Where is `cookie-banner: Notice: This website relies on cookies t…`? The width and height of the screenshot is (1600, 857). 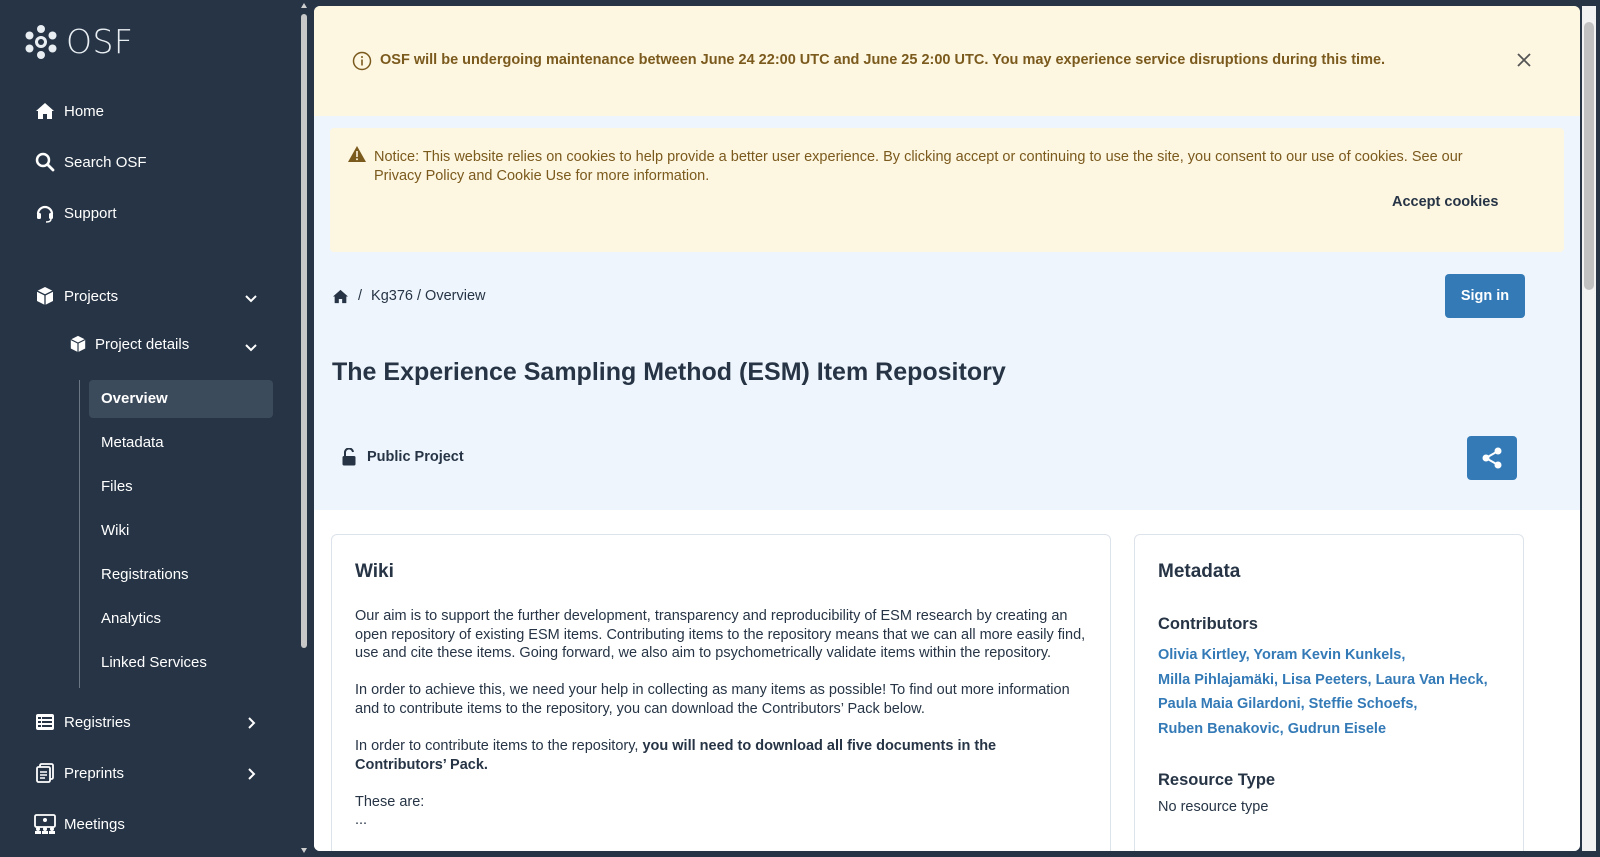 cookie-banner: Notice: This website relies on cookies t… is located at coordinates (947, 190).